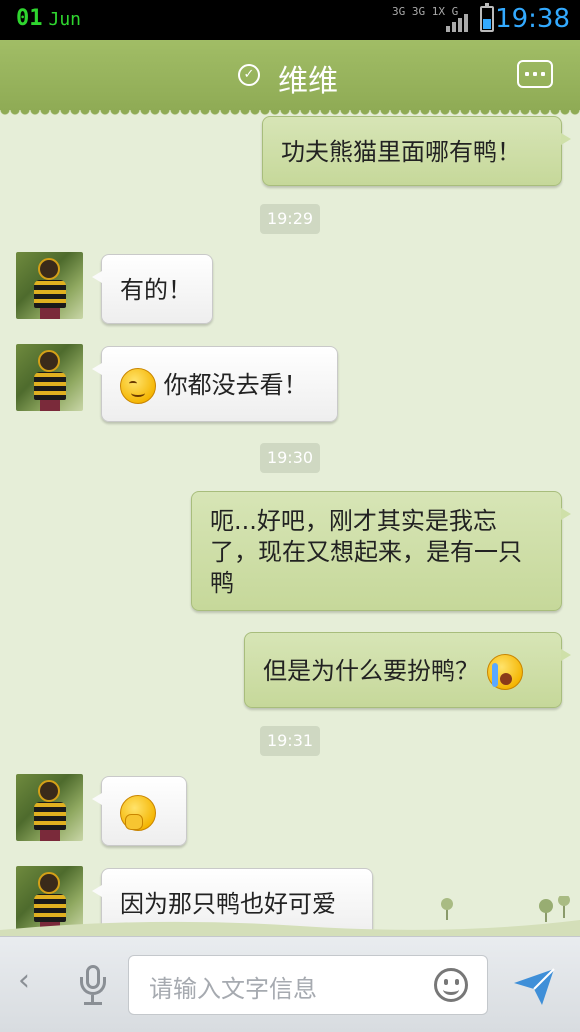 This screenshot has height=1032, width=580. I want to click on signal-bars-icon, so click(458, 22).